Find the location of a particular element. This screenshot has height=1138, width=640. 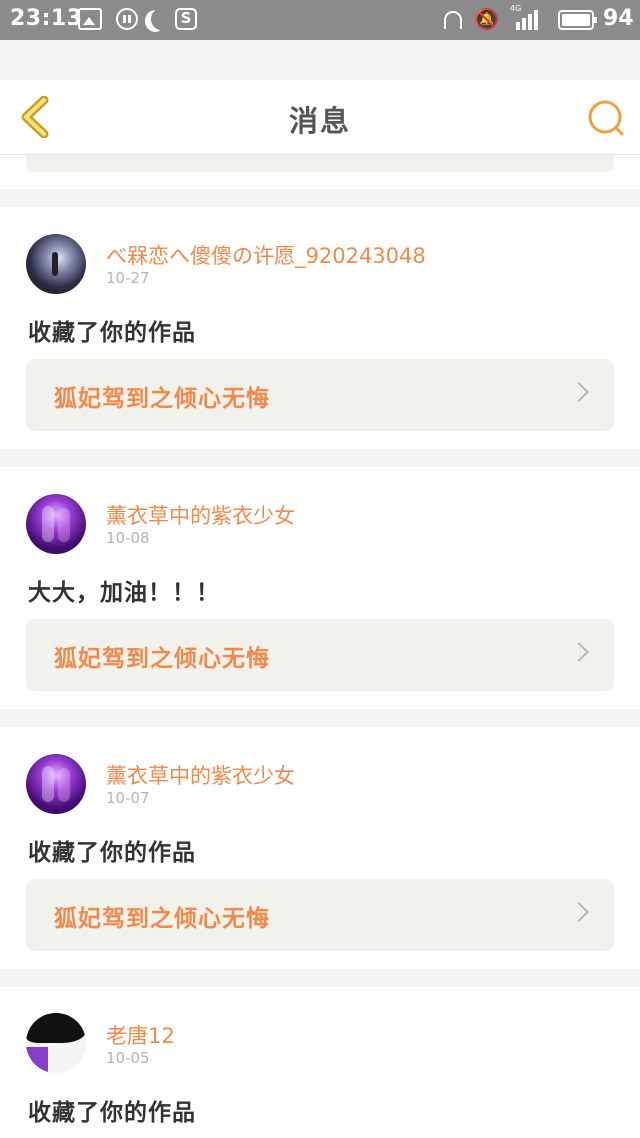

signal-icon: 4G is located at coordinates (525, 17).